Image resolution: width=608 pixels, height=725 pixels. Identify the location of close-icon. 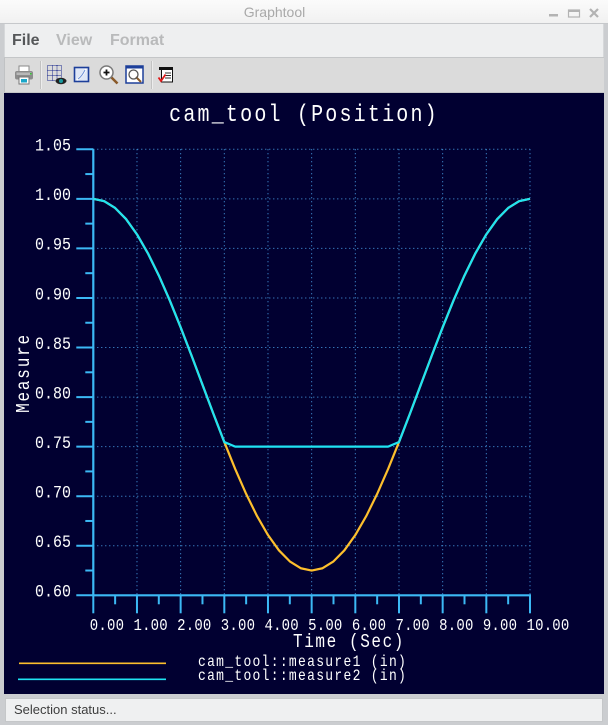
(594, 13).